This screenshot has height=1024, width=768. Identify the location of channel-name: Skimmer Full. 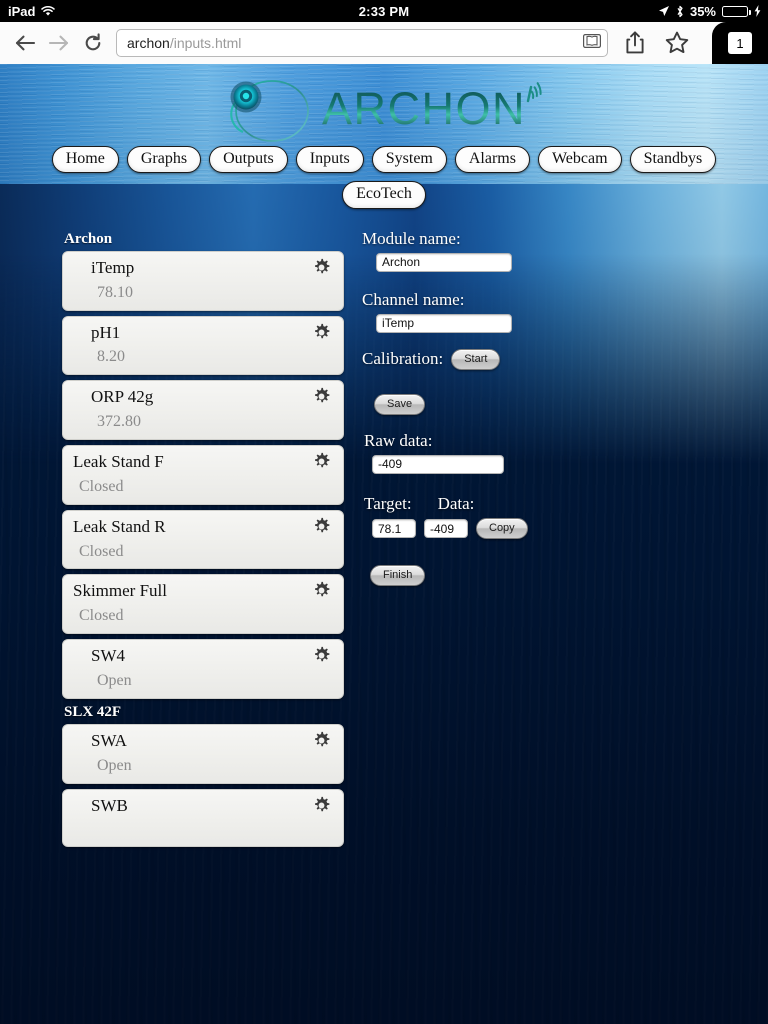
(120, 591).